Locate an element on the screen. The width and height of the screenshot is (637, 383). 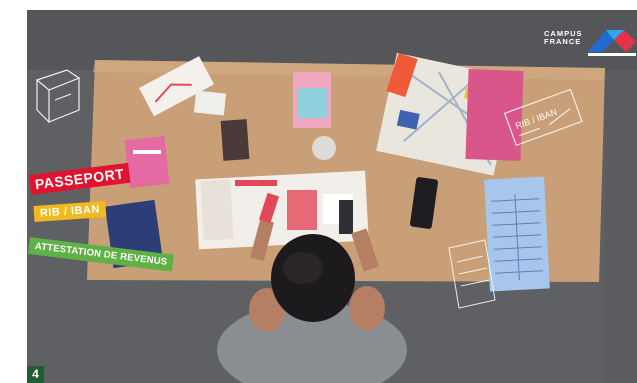
notepad-white is located at coordinates (210, 103).